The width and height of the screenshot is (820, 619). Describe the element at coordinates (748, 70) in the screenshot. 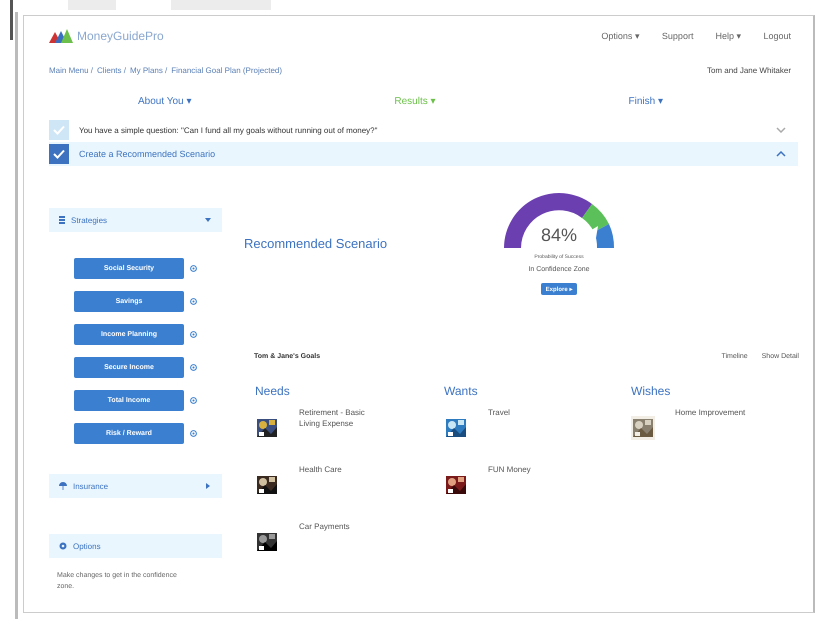

I see `user-name: Tom and Jane Whitaker` at that location.